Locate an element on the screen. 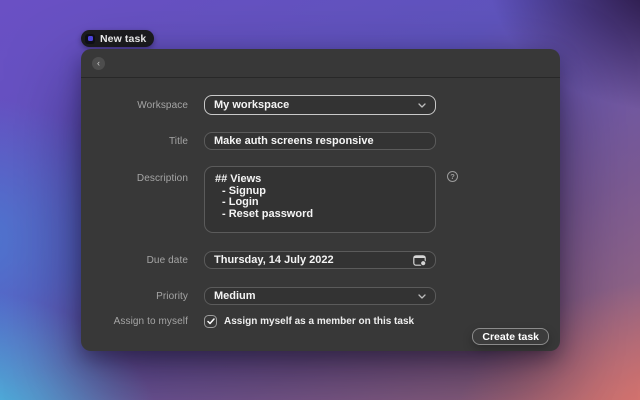 The image size is (640, 400). priority-value: Medium is located at coordinates (235, 296).